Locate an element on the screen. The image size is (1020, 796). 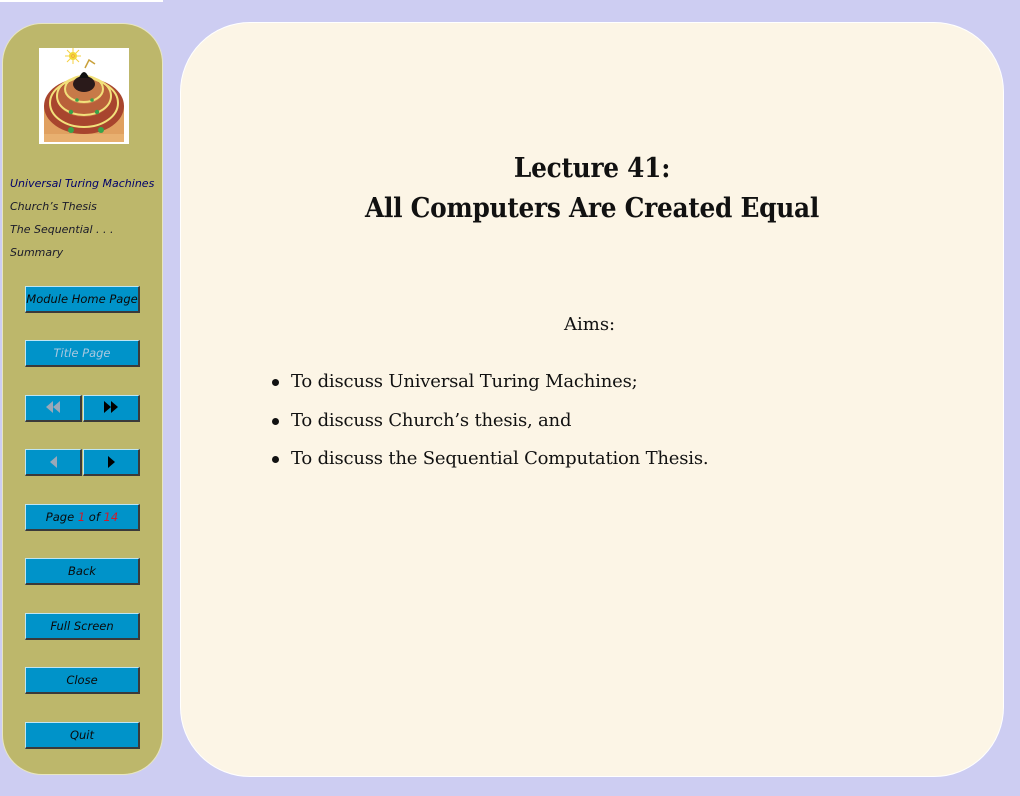
double-right-triangle-icon is located at coordinates (111, 408).